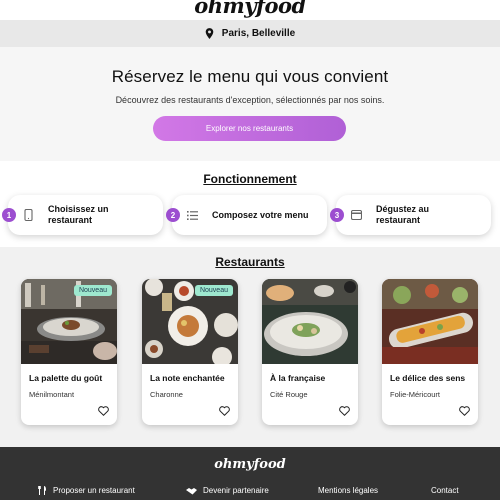 This screenshot has width=500, height=500. Describe the element at coordinates (250, 262) in the screenshot. I see `restaurants-title: Restaurants` at that location.